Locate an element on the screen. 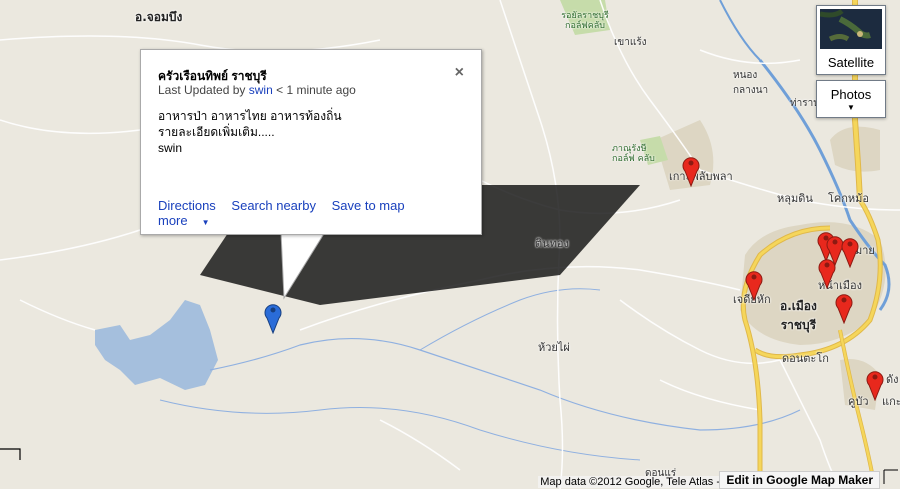 The image size is (900, 489). map-copyright: Map data ©2012 Google, Tele Atlas - is located at coordinates (630, 482).